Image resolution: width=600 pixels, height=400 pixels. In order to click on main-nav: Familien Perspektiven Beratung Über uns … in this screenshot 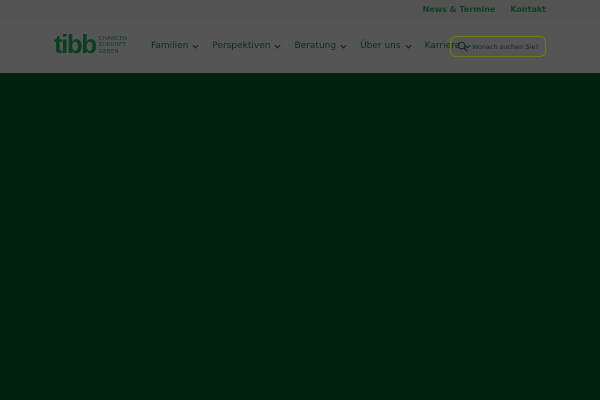, I will do `click(317, 46)`.